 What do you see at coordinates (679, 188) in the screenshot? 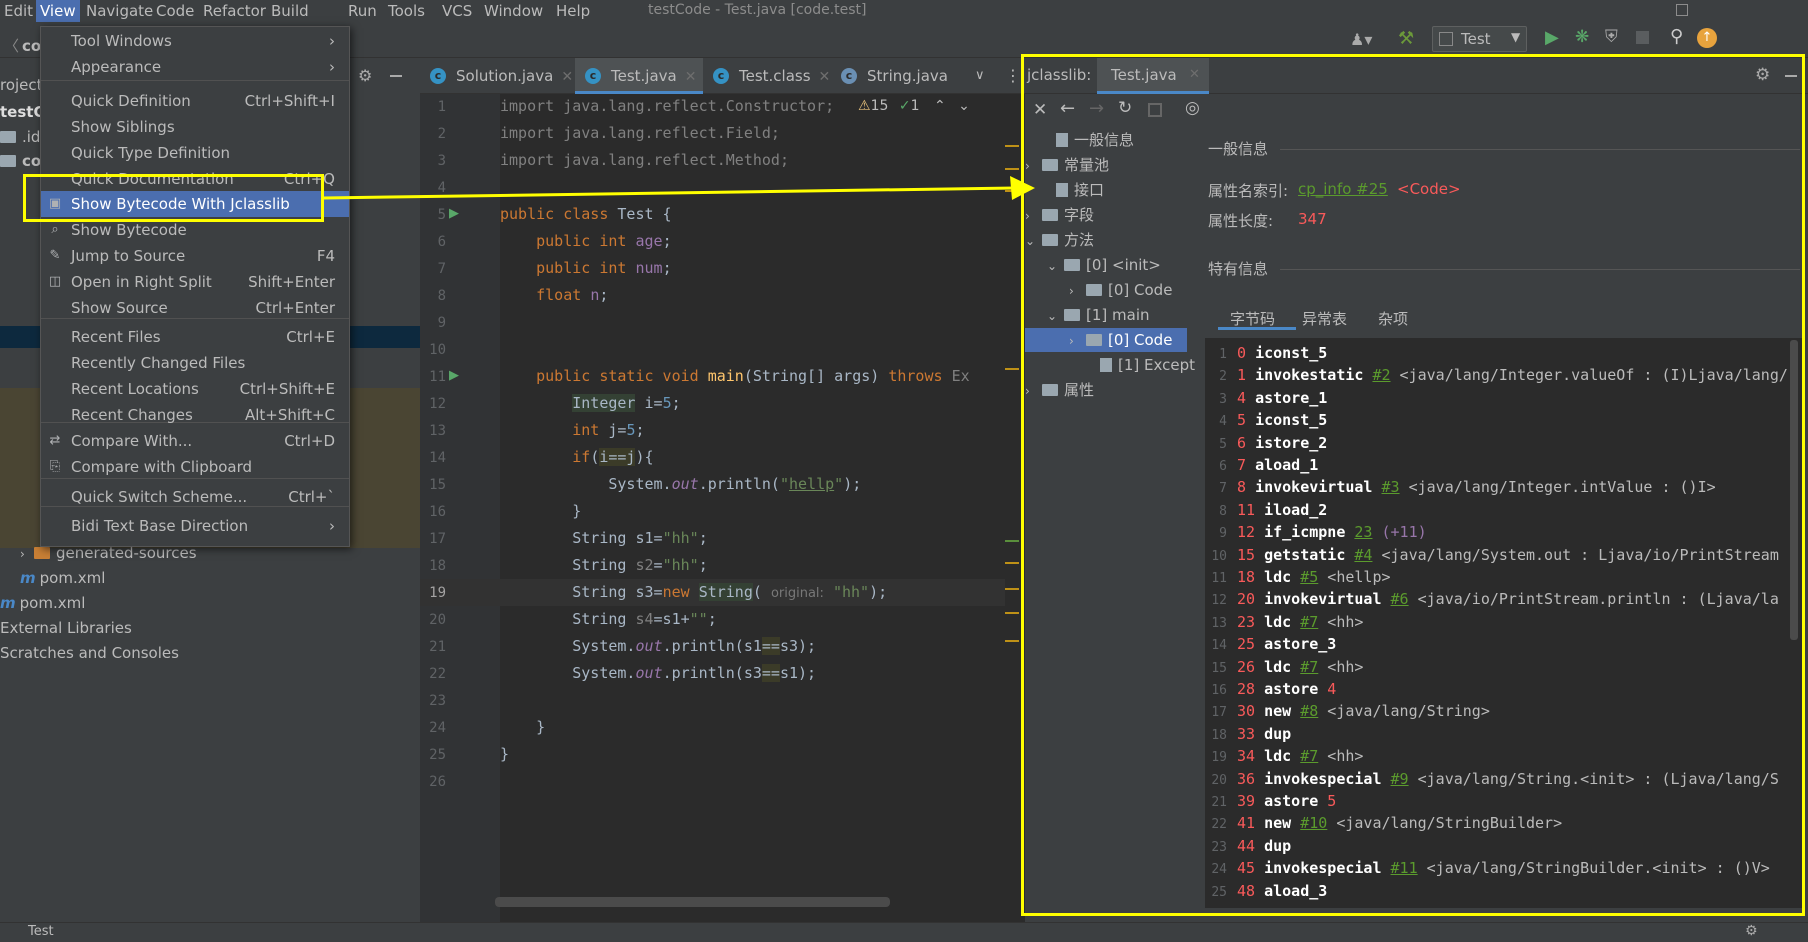
I see `annotation-arrow` at bounding box center [679, 188].